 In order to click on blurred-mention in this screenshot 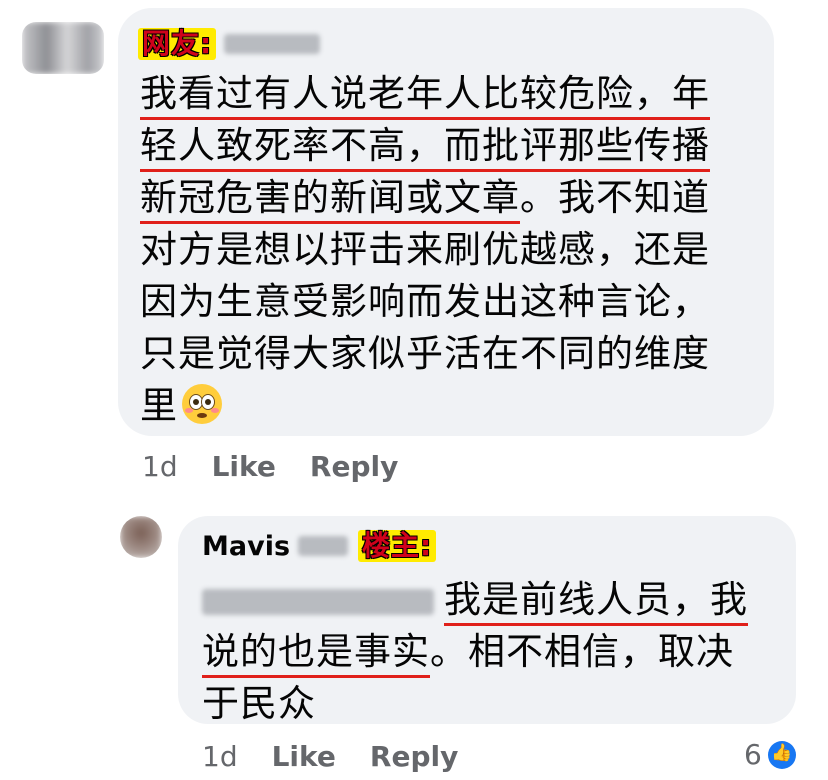, I will do `click(318, 601)`.